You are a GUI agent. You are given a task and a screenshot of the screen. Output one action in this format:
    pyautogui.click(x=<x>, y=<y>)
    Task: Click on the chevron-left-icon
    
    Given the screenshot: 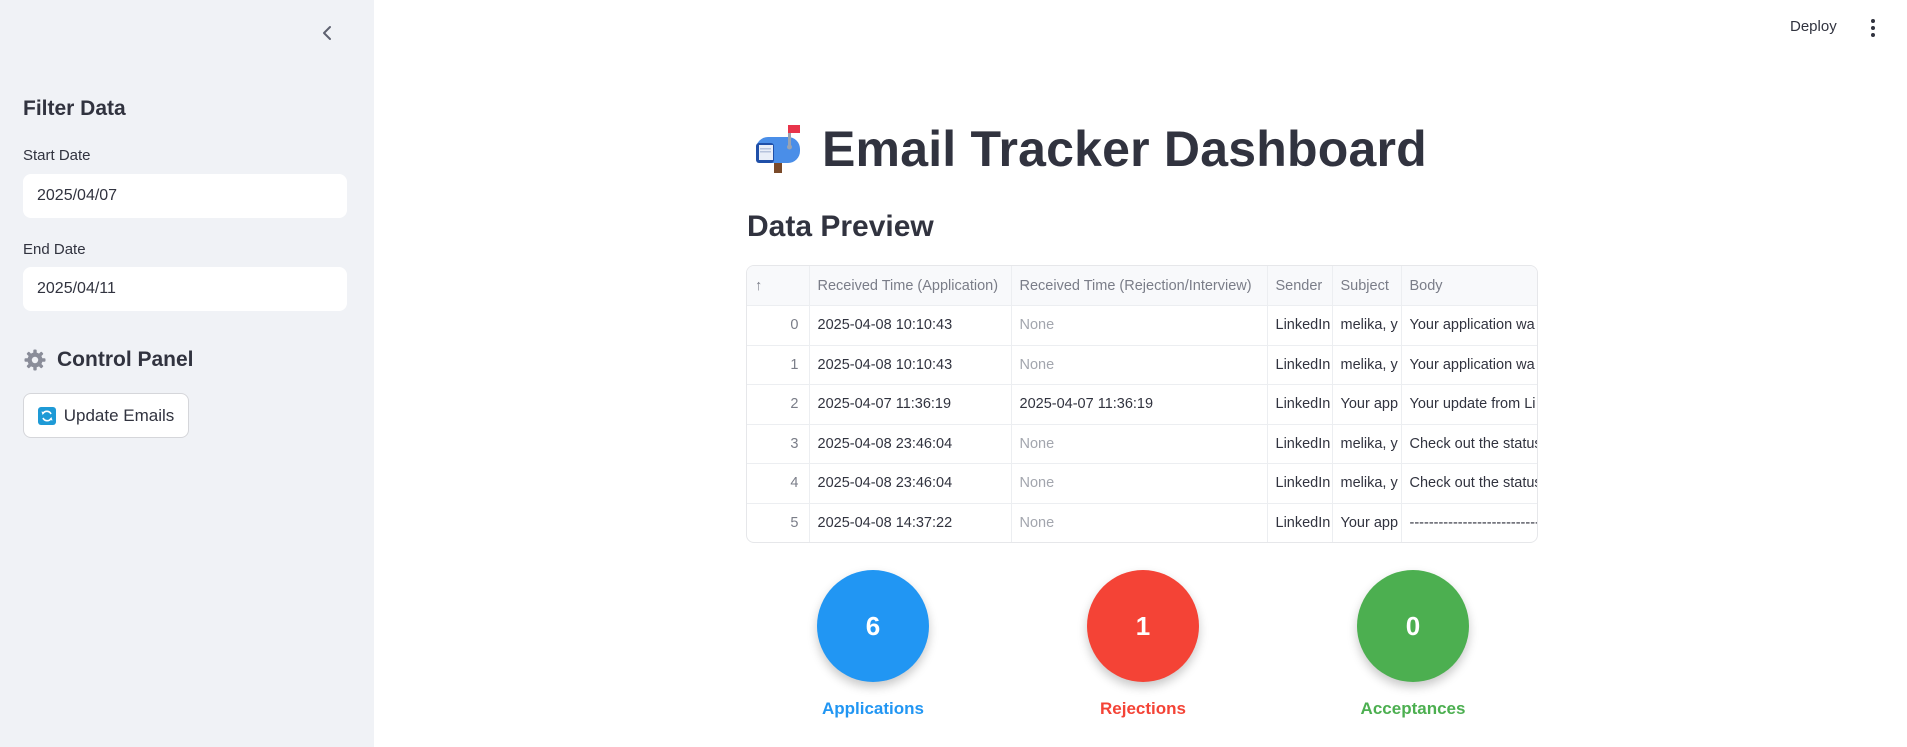 What is the action you would take?
    pyautogui.click(x=327, y=33)
    